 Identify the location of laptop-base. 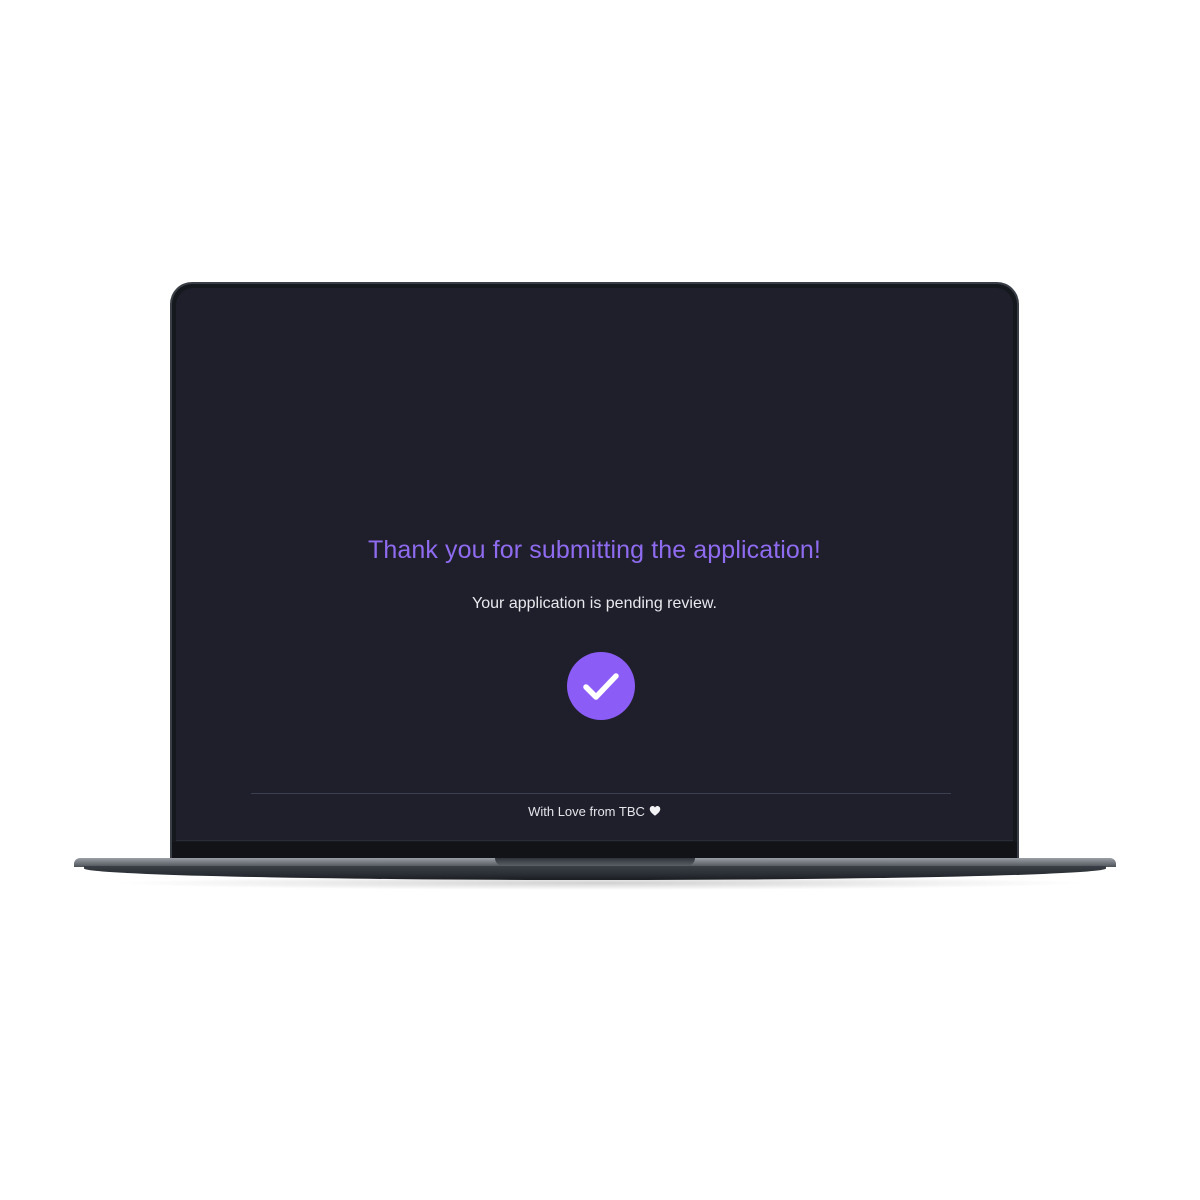
(595, 870).